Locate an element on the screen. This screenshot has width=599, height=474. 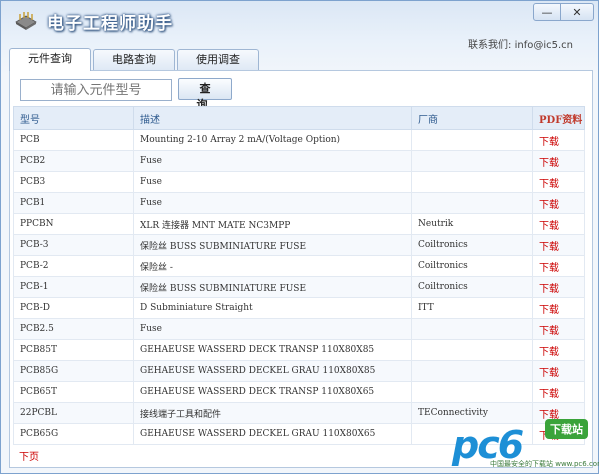
table-header-row: 型号 描述 厂商 PDF资料 is located at coordinates (299, 118).